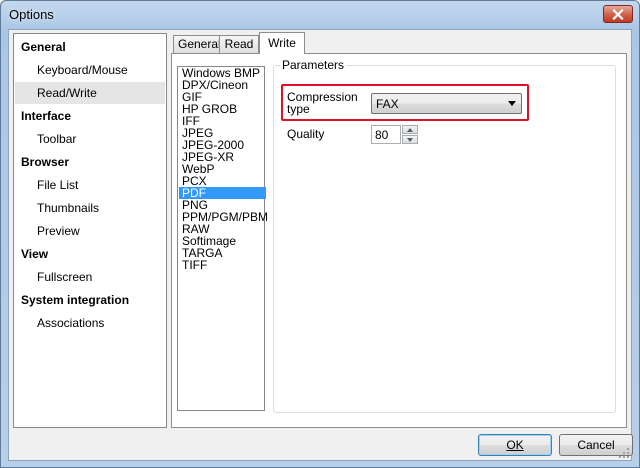 The height and width of the screenshot is (468, 640). I want to click on quality-input: 80, so click(386, 134).